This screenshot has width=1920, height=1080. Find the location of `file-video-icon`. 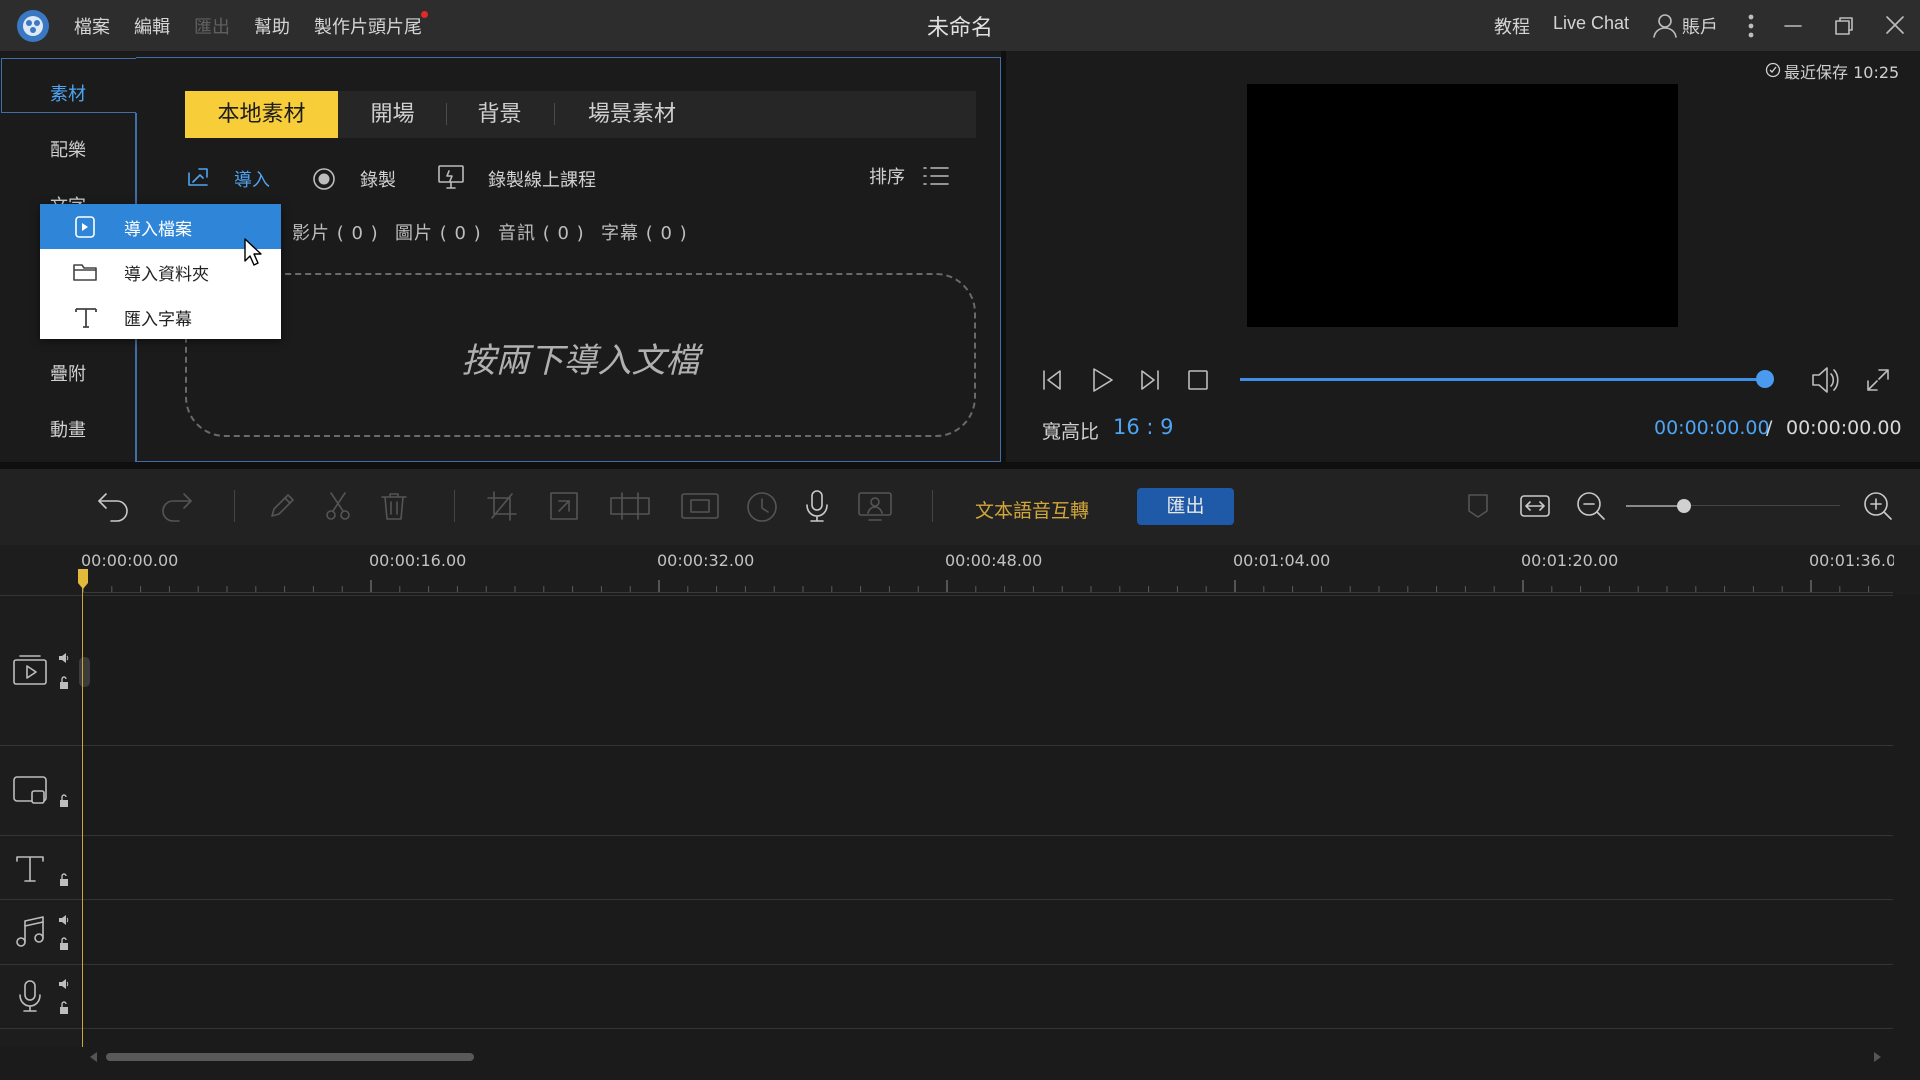

file-video-icon is located at coordinates (85, 227).